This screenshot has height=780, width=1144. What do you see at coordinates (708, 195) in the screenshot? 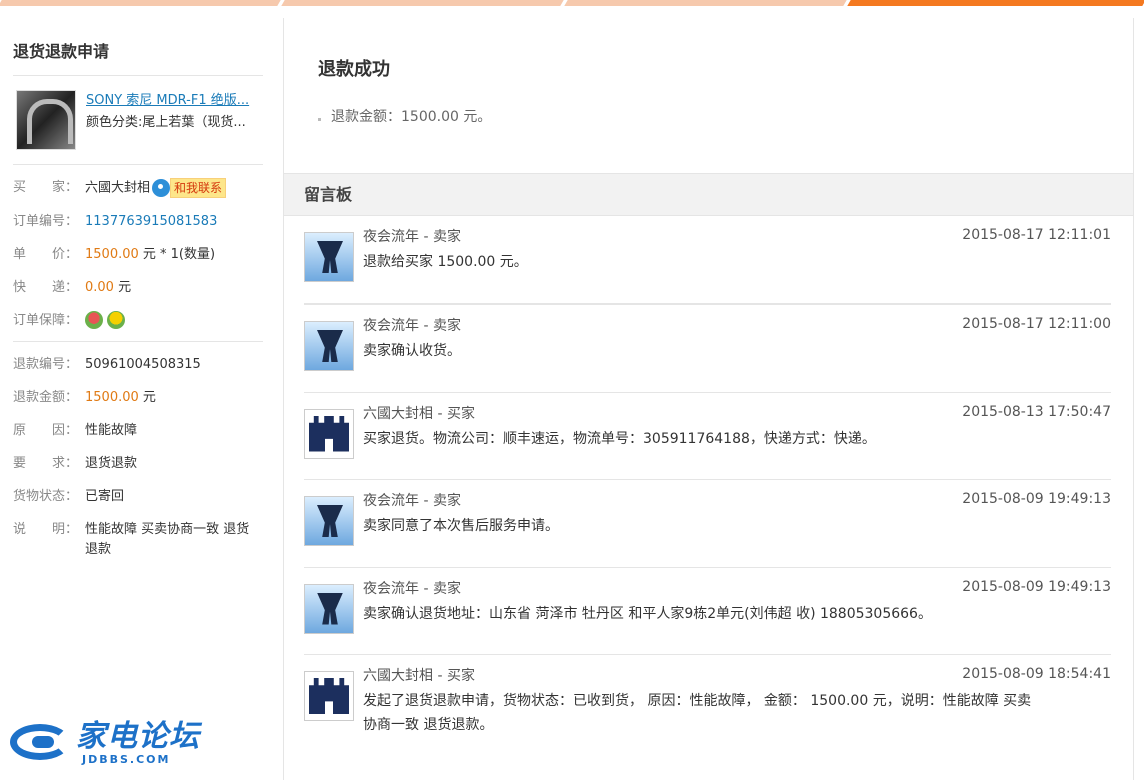
I see `message-board-header: 留言板` at bounding box center [708, 195].